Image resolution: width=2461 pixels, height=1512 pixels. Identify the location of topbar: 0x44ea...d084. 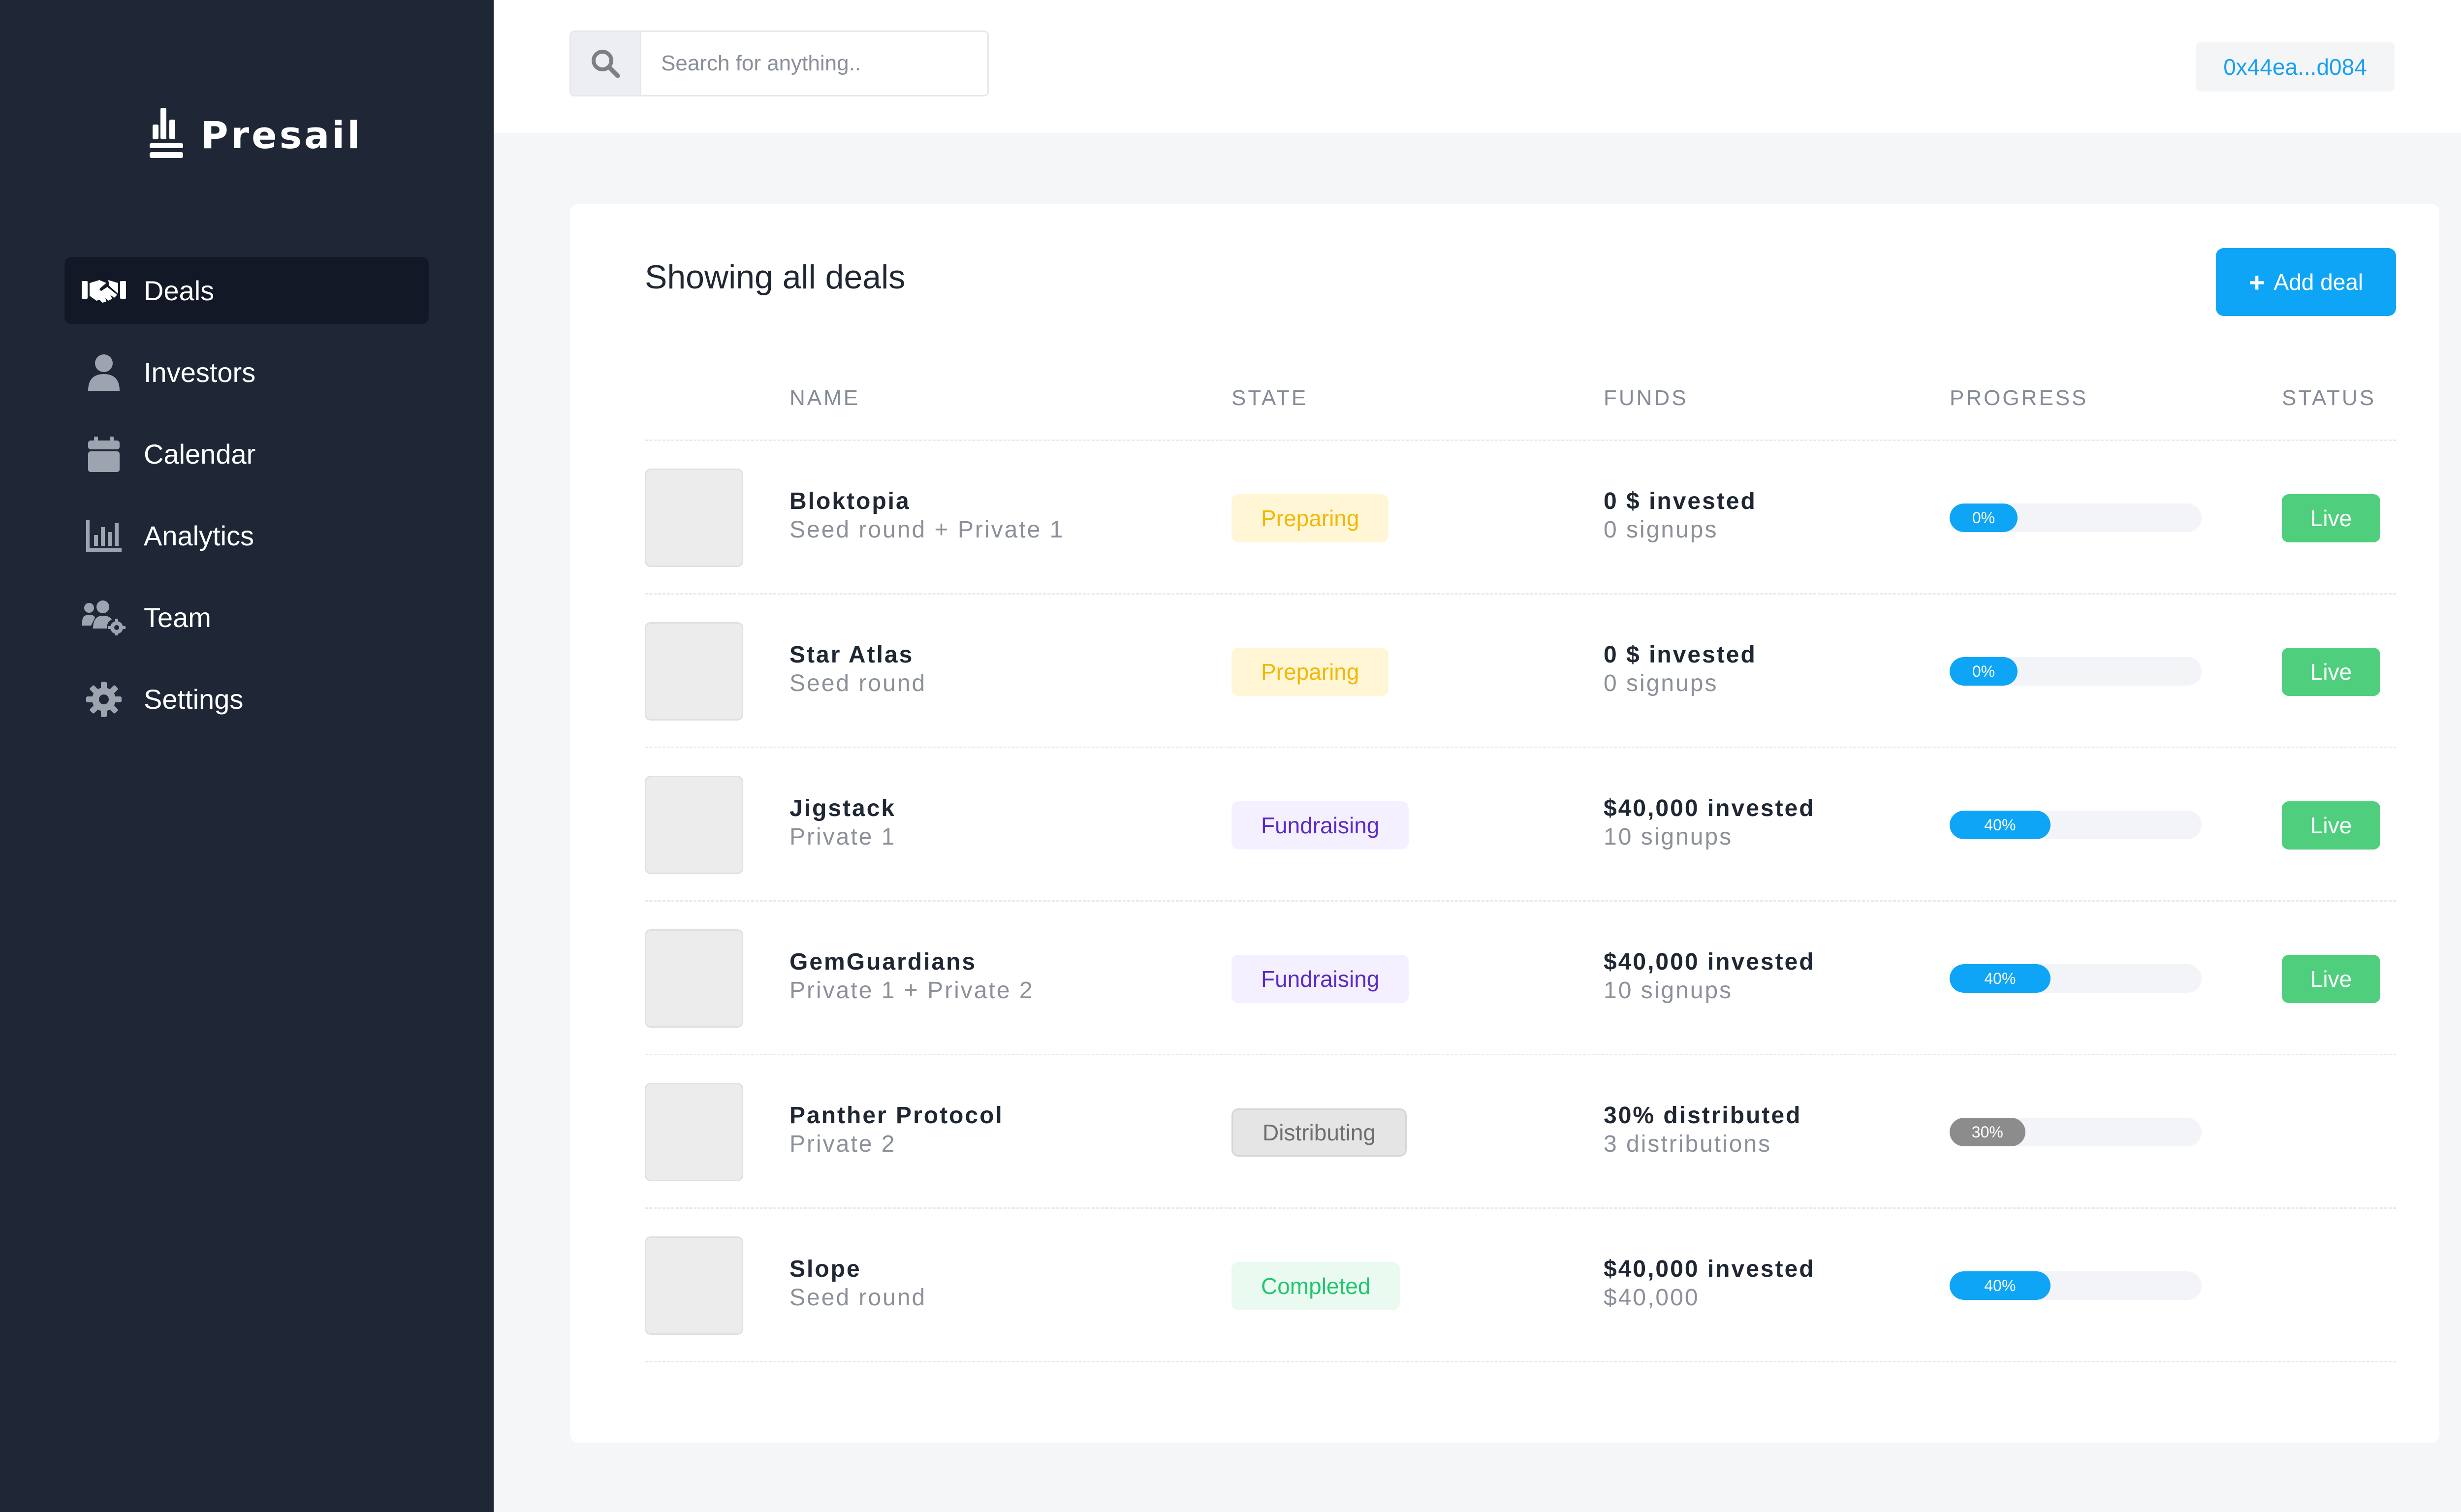
(1477, 66).